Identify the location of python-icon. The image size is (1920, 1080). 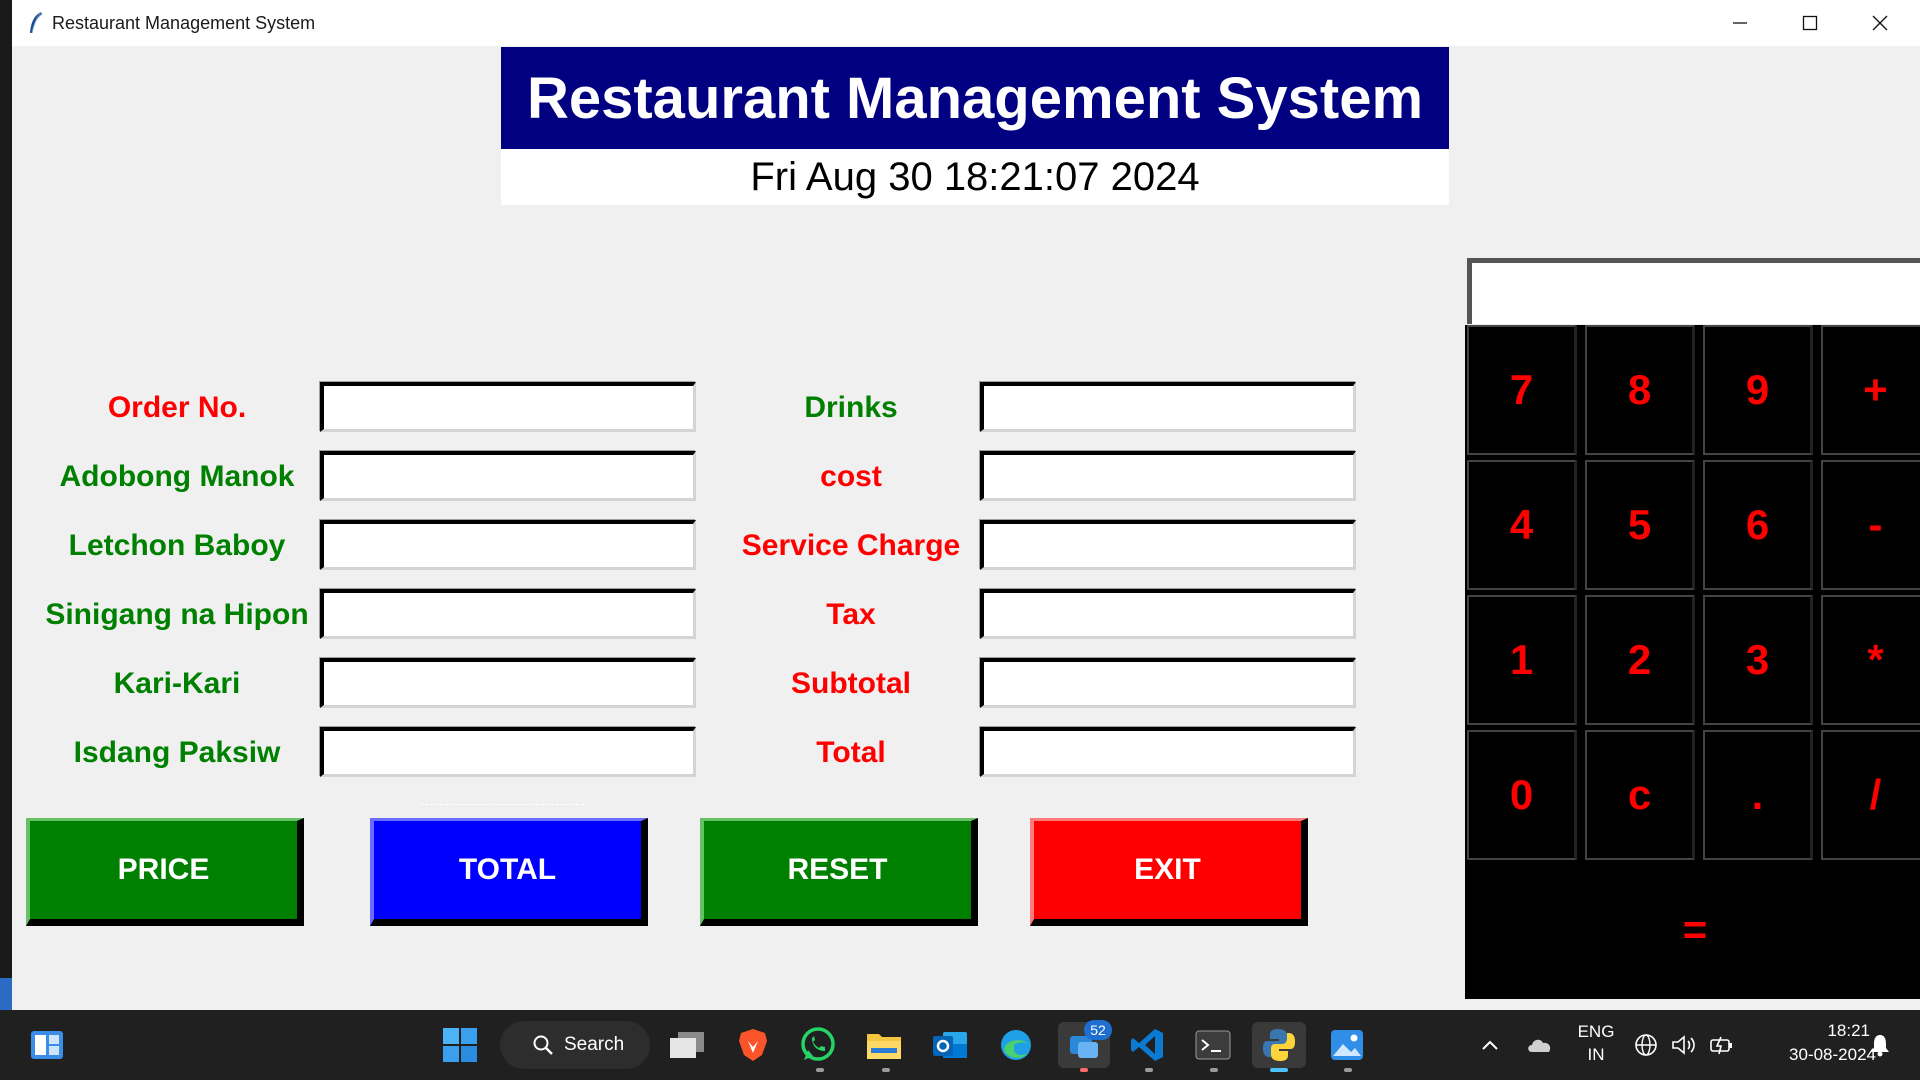
(1279, 1045).